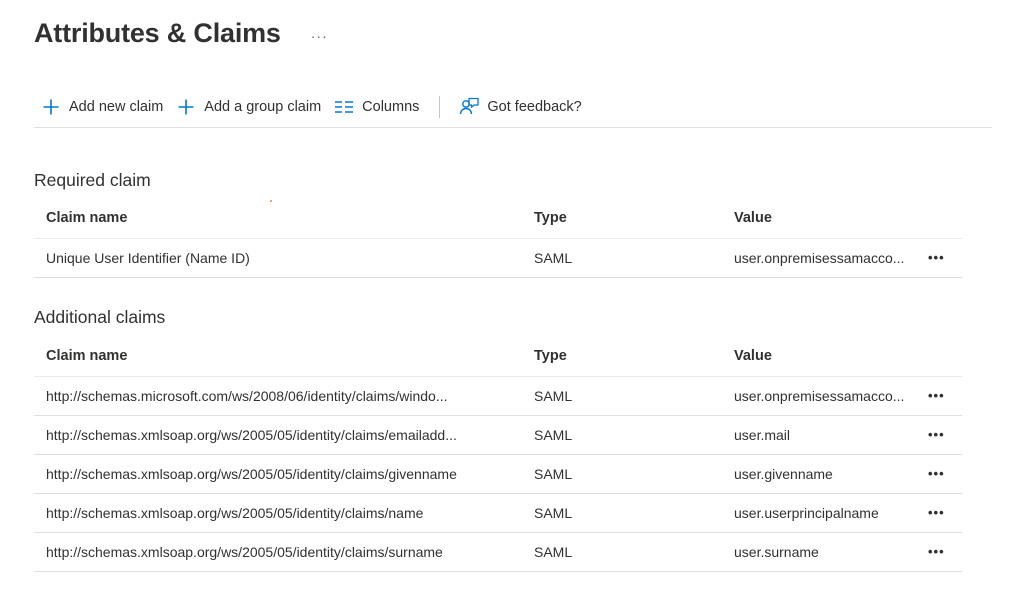 The image size is (1024, 589). What do you see at coordinates (100, 317) in the screenshot?
I see `additional-claims-heading: Additional claims` at bounding box center [100, 317].